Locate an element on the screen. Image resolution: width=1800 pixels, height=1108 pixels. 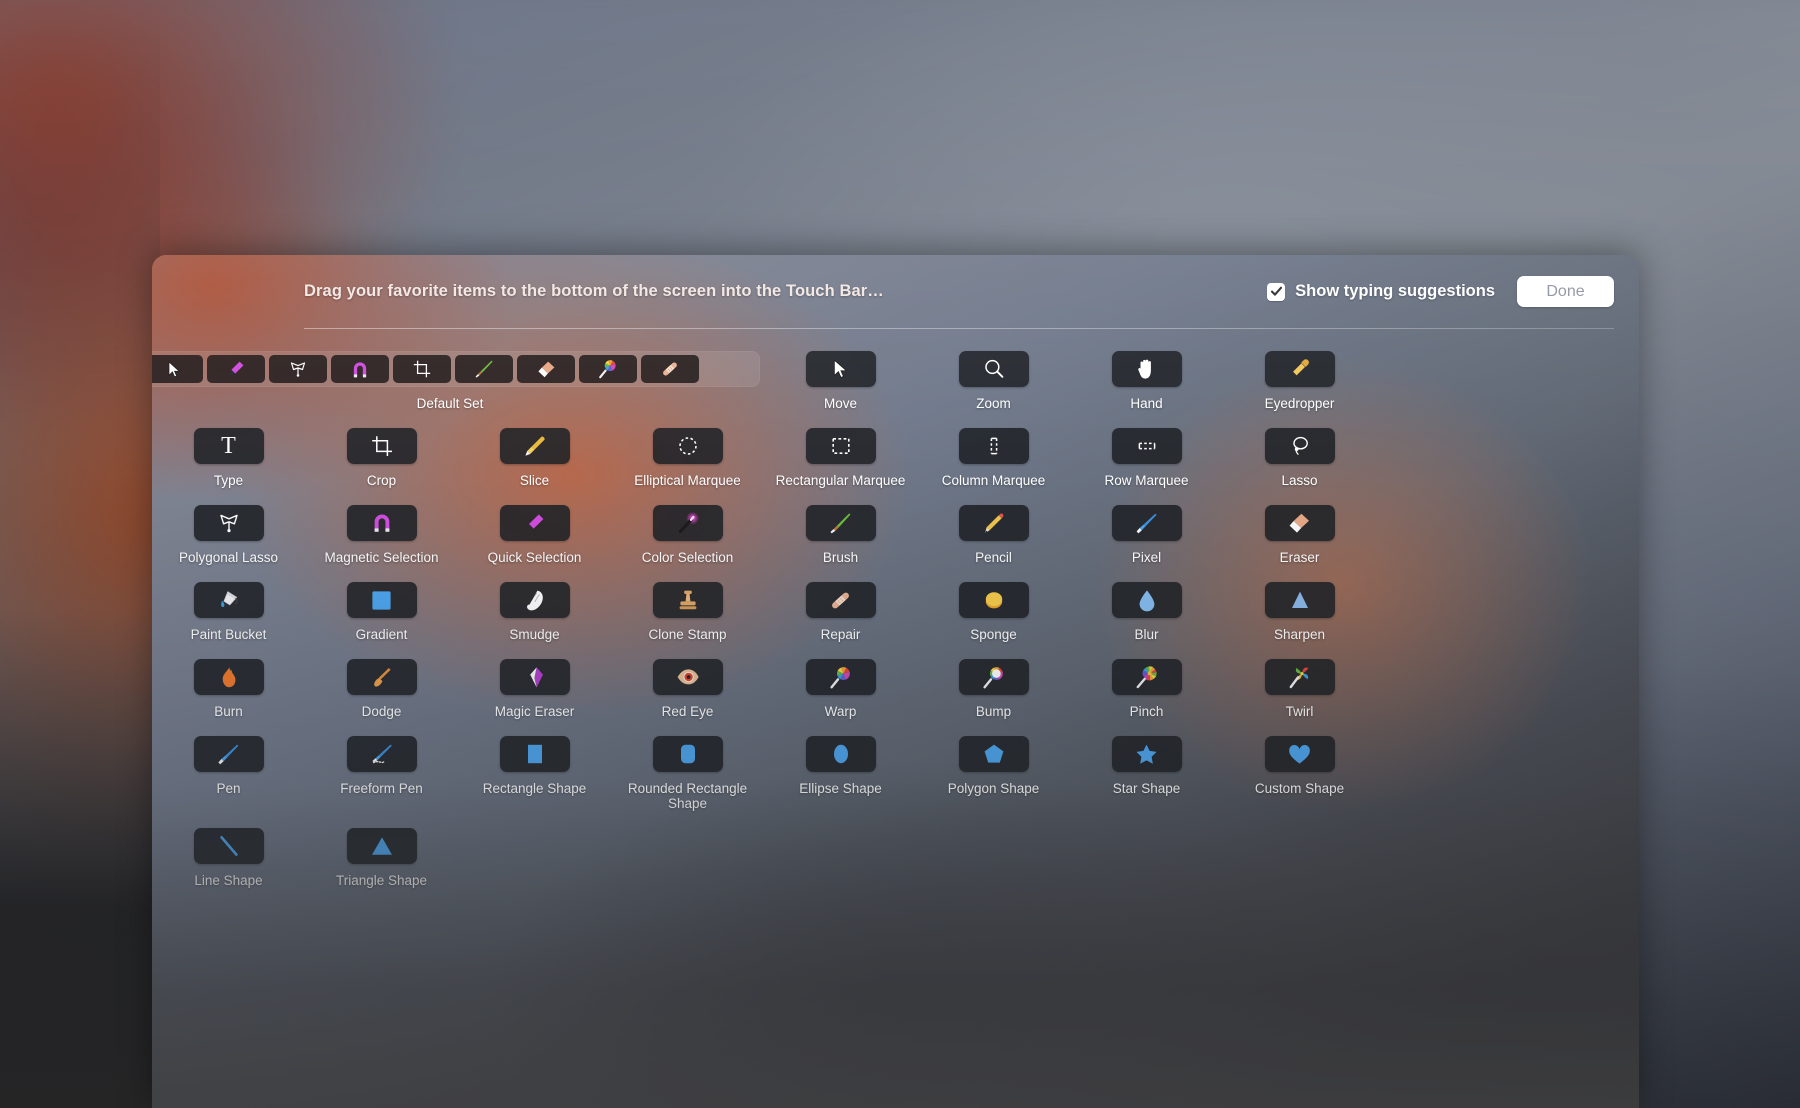
bandage-icon is located at coordinates (840, 600).